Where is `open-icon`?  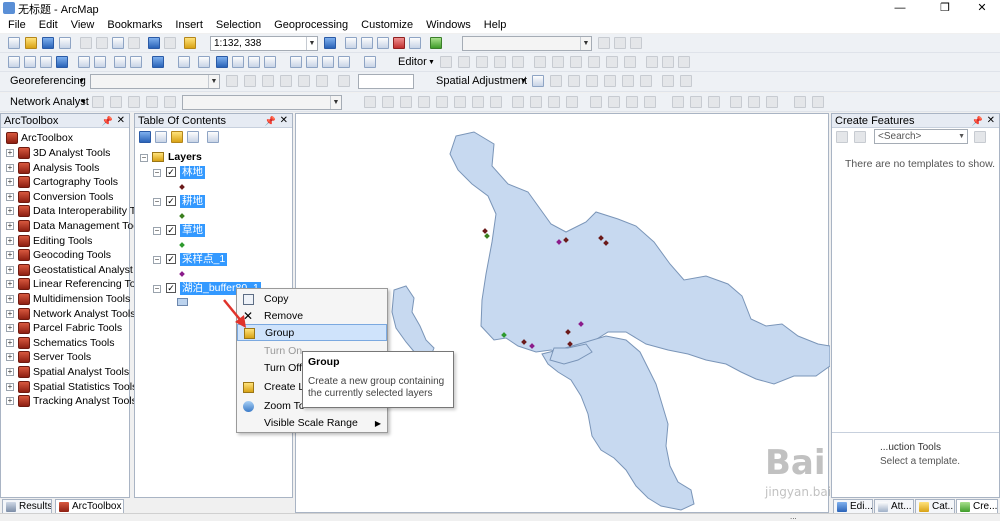 open-icon is located at coordinates (31, 43).